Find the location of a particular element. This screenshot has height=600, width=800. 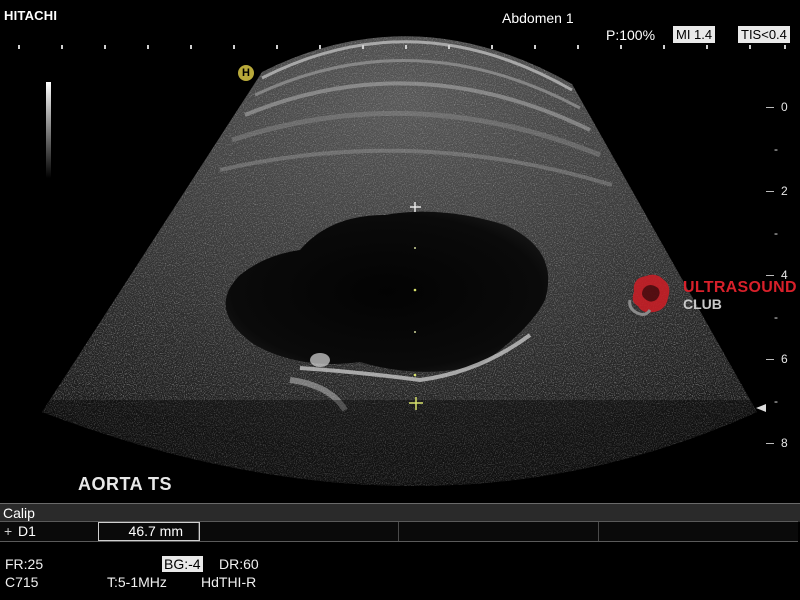

power-readout: P:100% is located at coordinates (631, 35).